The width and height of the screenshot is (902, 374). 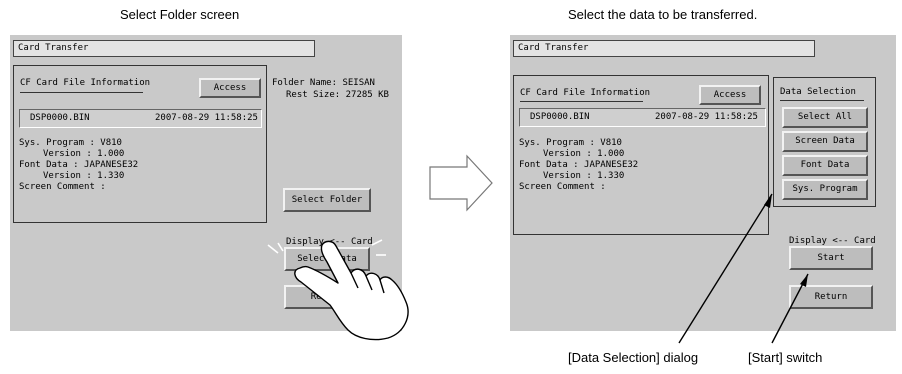 I want to click on sys-program-button: Sys. Program, so click(x=825, y=189).